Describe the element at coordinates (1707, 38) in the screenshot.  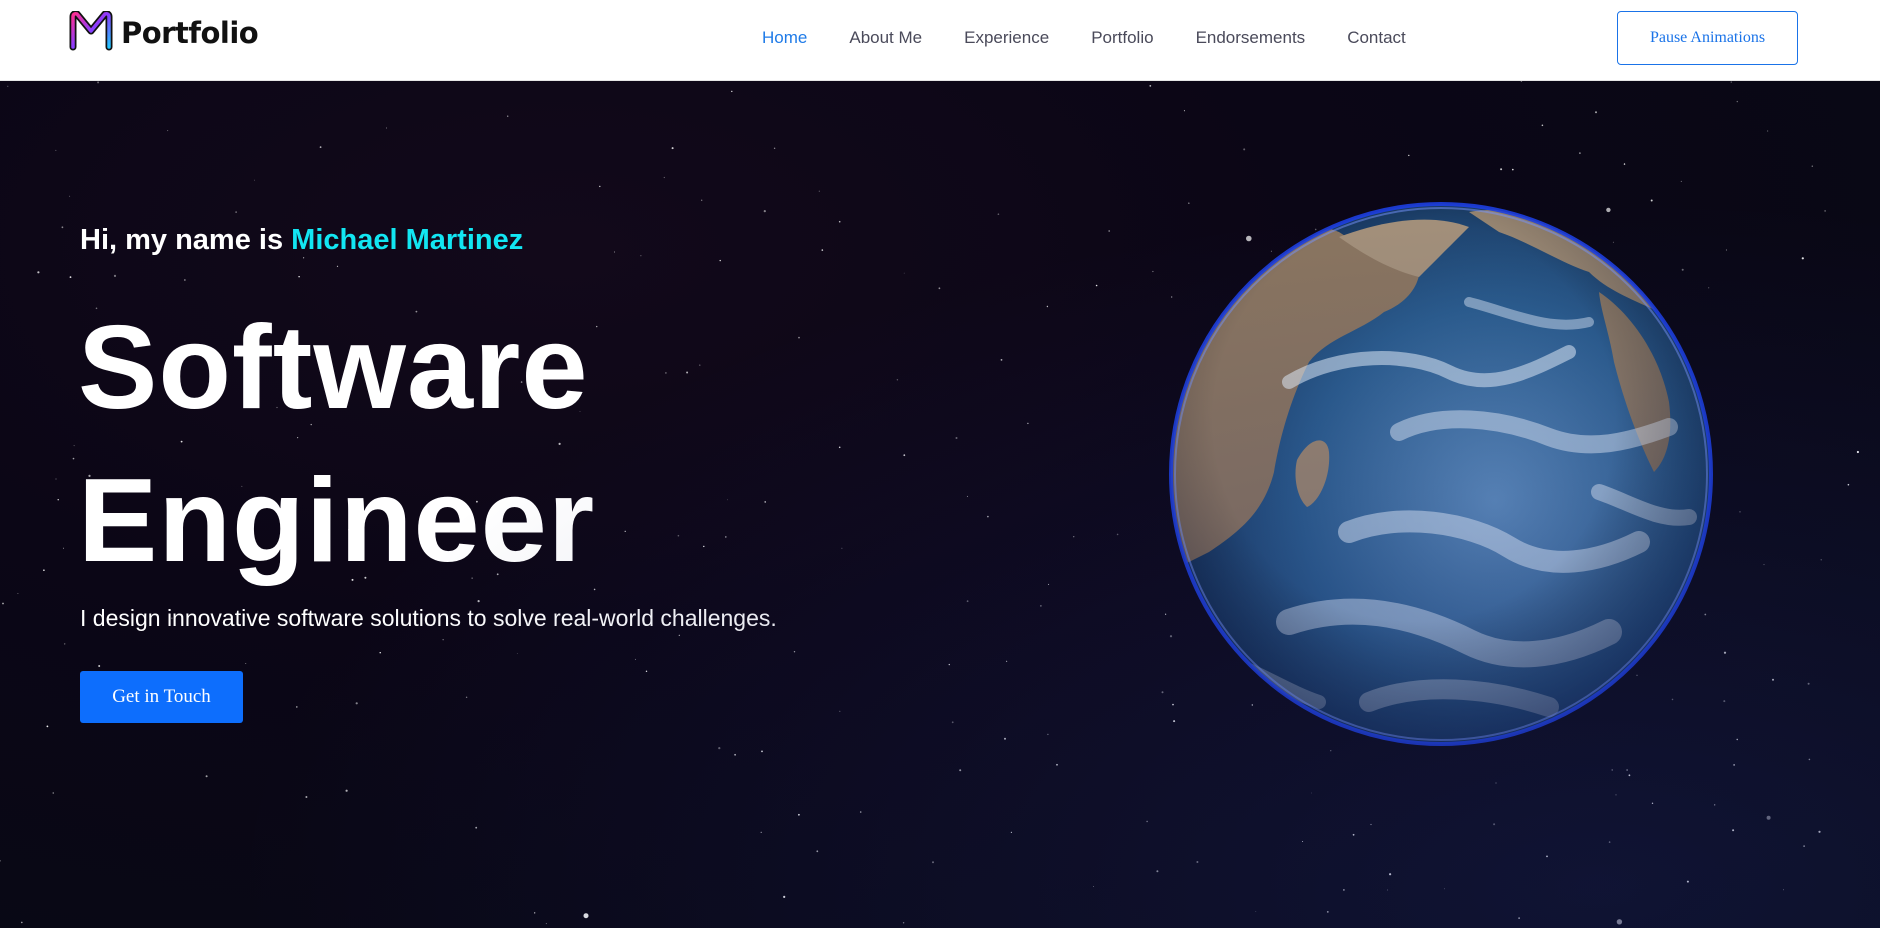
I see `pause-animations-button: Pause Animations` at that location.